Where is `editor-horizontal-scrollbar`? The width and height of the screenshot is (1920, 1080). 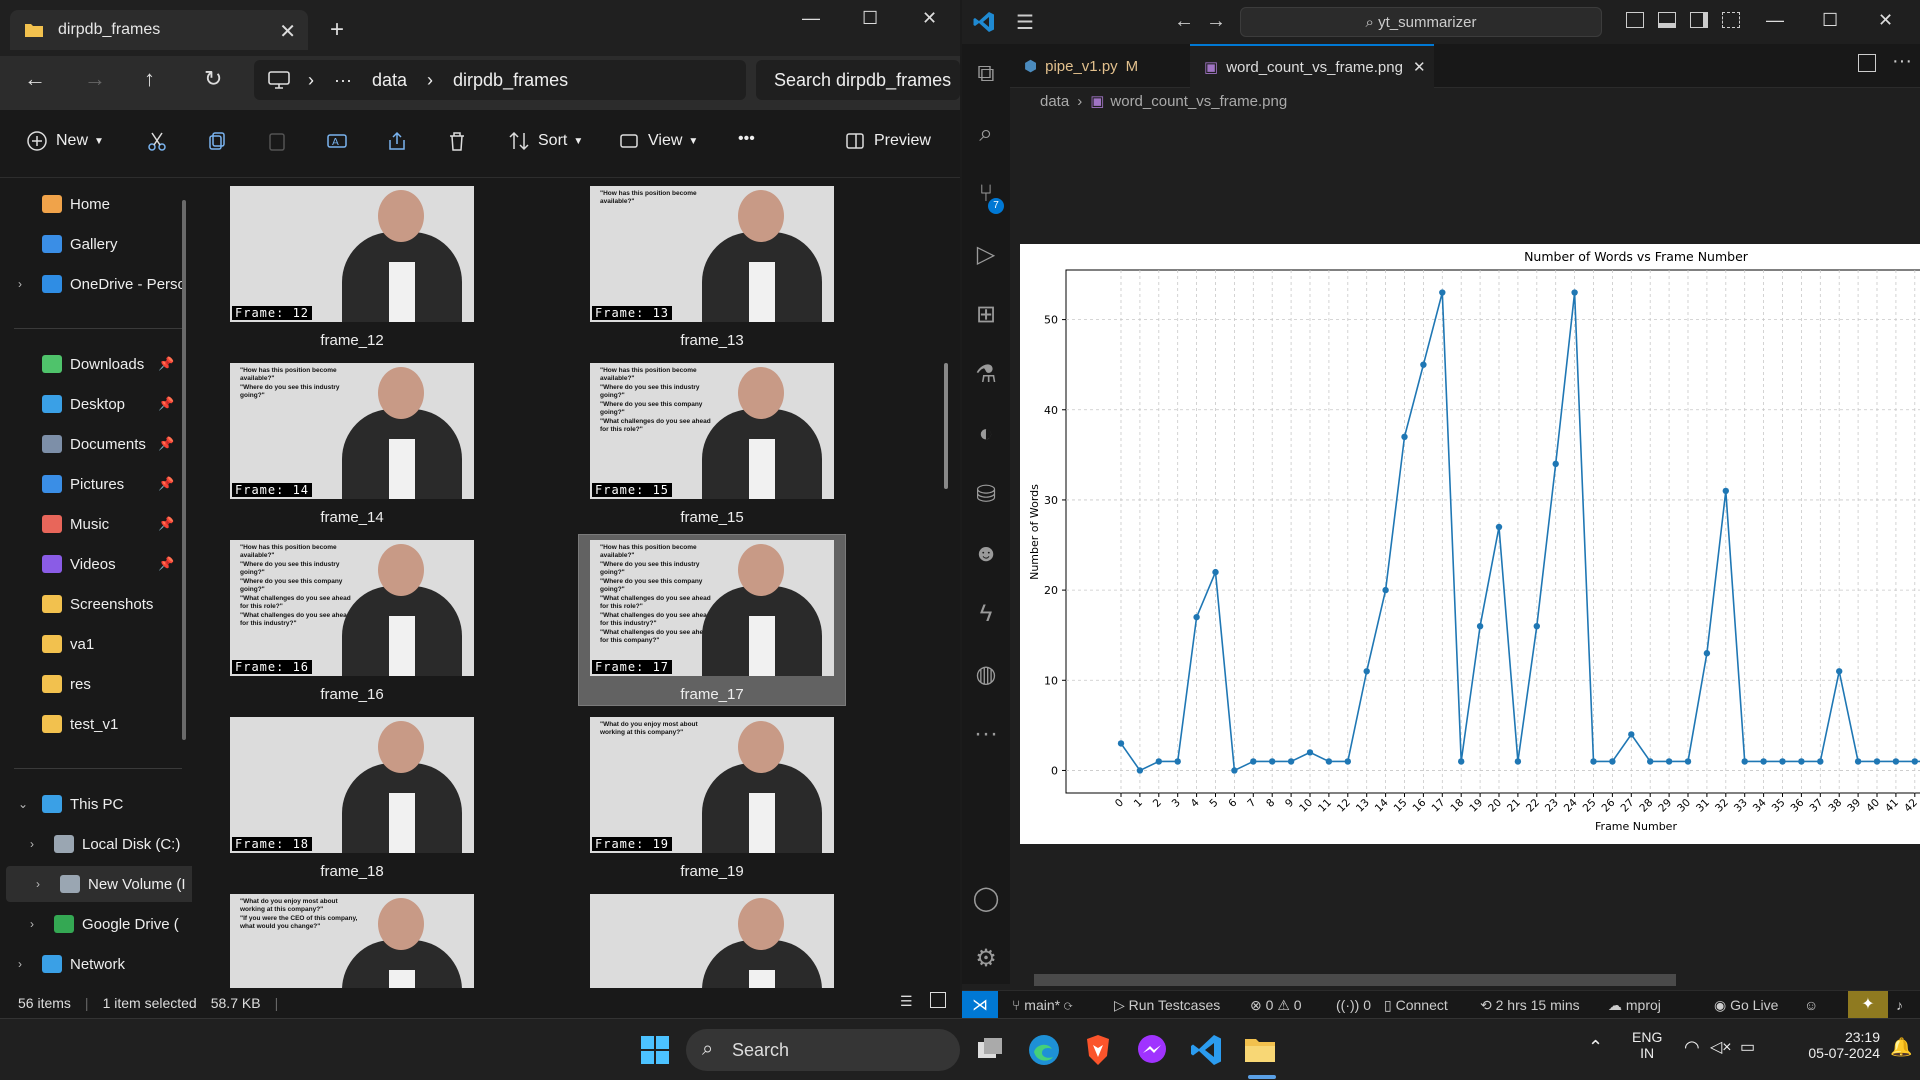
editor-horizontal-scrollbar is located at coordinates (1355, 980).